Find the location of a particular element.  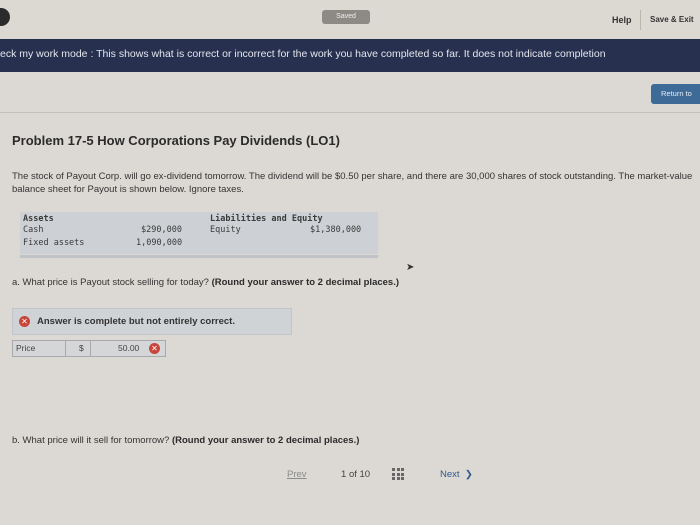

pagination: Prev 1 of 10 Next ❯ is located at coordinates (350, 477).